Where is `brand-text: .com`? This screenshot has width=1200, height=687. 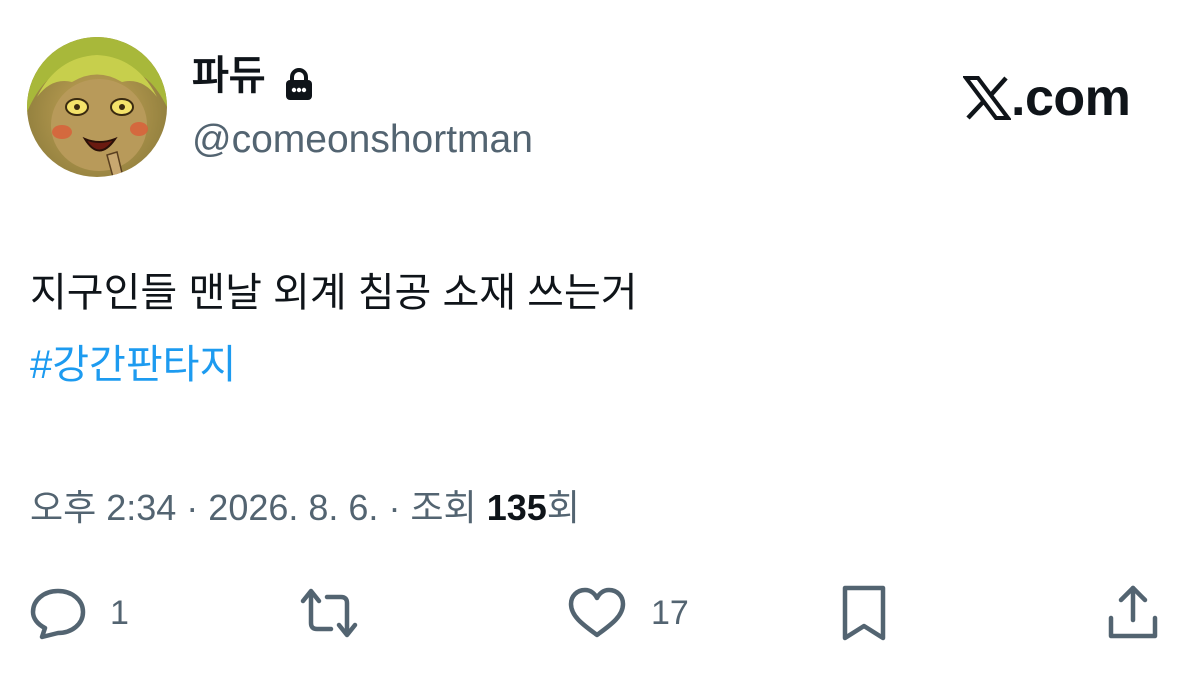
brand-text: .com is located at coordinates (1071, 98).